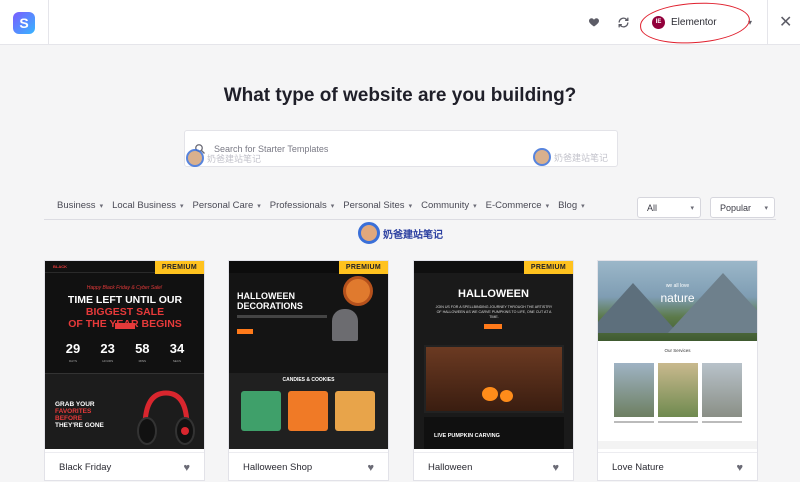 Image resolution: width=800 pixels, height=482 pixels. I want to click on category-item: Blog ▾, so click(571, 205).